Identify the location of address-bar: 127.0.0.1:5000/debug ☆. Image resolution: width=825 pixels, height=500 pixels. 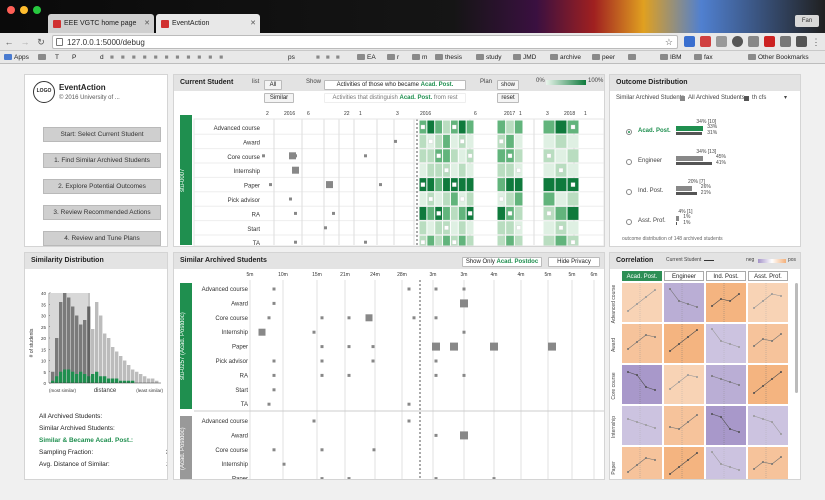
(365, 42).